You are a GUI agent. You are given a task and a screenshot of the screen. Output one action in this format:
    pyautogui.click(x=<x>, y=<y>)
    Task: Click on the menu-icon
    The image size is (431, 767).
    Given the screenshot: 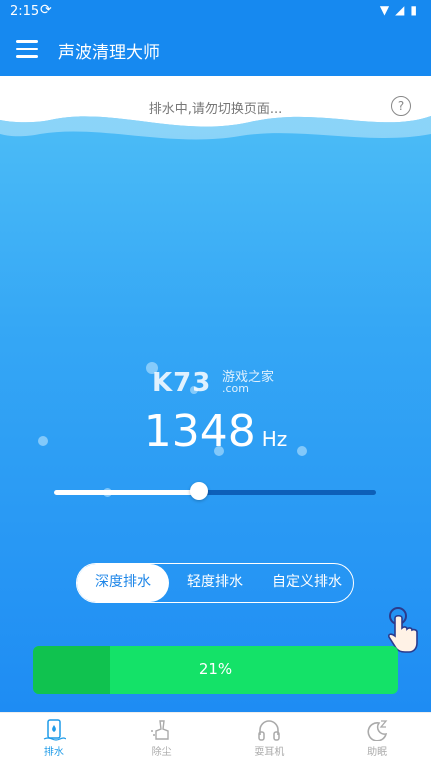 What is the action you would take?
    pyautogui.click(x=27, y=49)
    